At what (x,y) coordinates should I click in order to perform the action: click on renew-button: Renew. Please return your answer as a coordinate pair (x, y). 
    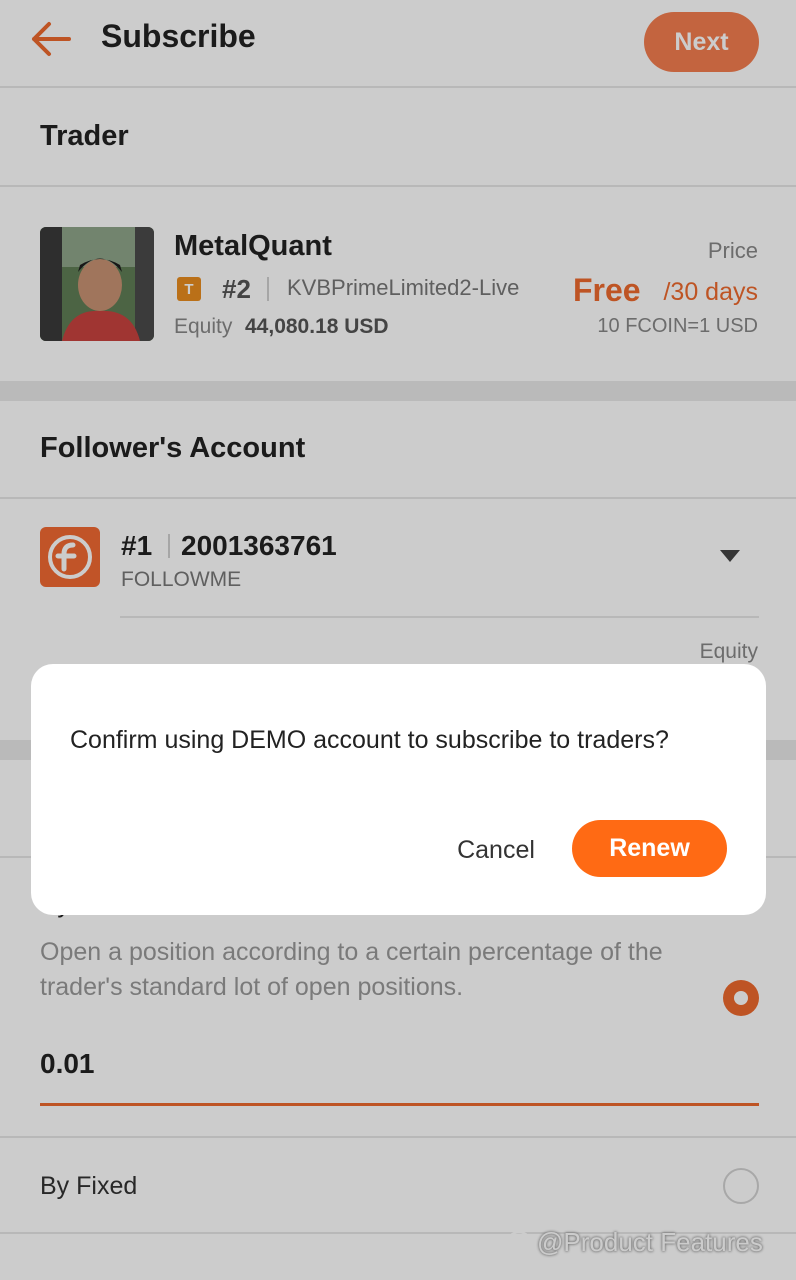
    Looking at the image, I should click on (649, 848).